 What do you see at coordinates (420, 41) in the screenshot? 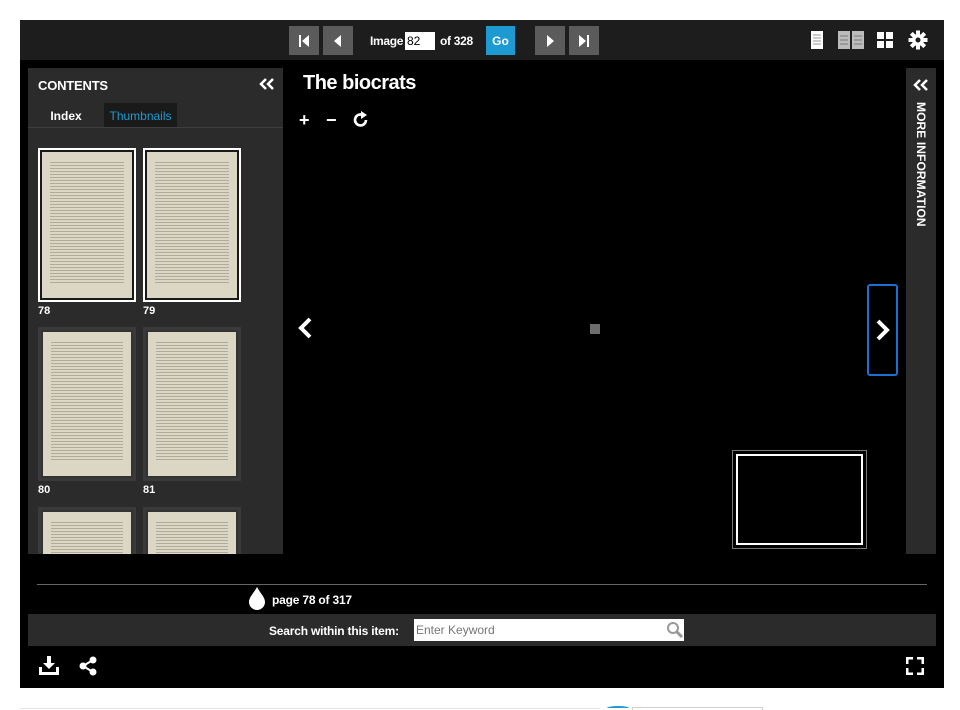
I see `image-number-input` at bounding box center [420, 41].